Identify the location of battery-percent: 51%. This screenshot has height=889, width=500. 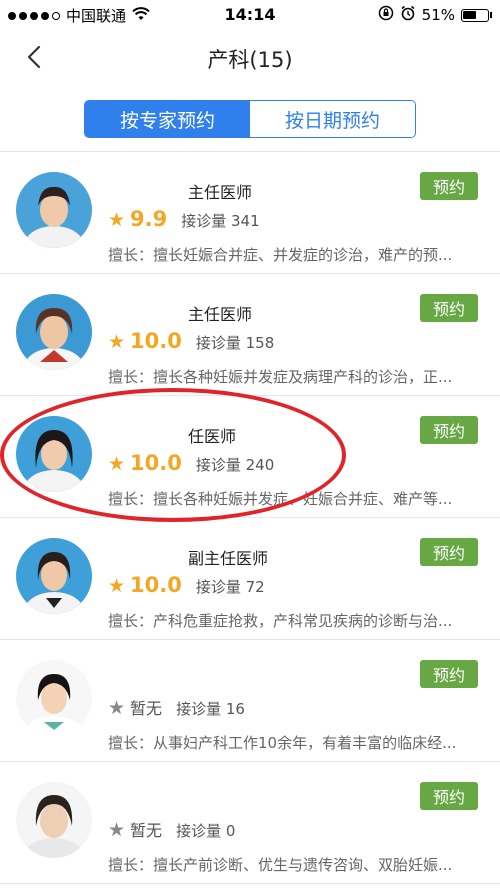
(438, 15).